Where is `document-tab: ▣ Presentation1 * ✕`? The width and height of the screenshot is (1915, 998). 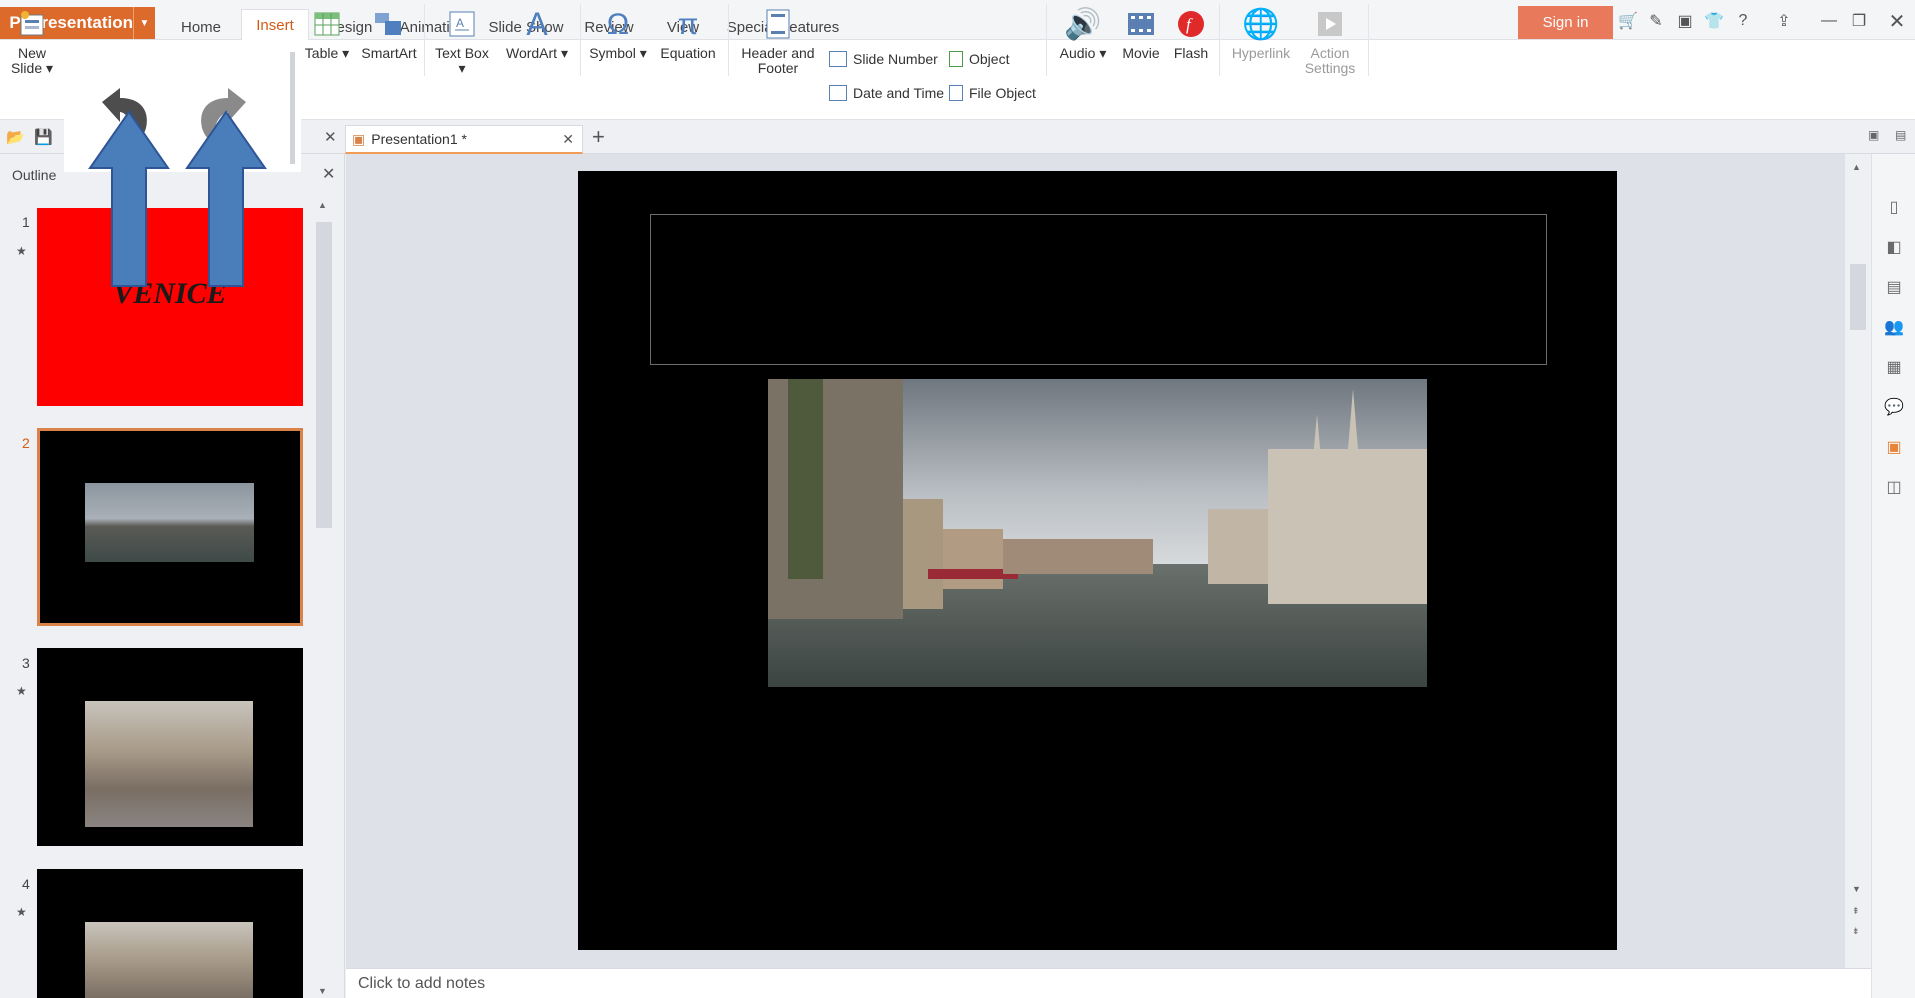 document-tab: ▣ Presentation1 * ✕ is located at coordinates (464, 139).